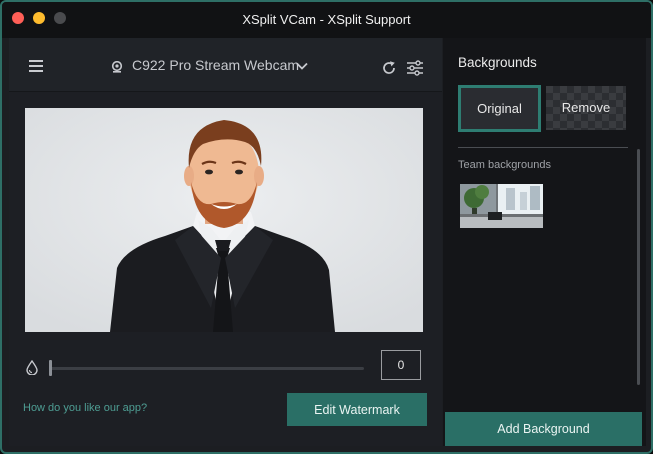  What do you see at coordinates (543, 429) in the screenshot?
I see `add-background-button: Add Background` at bounding box center [543, 429].